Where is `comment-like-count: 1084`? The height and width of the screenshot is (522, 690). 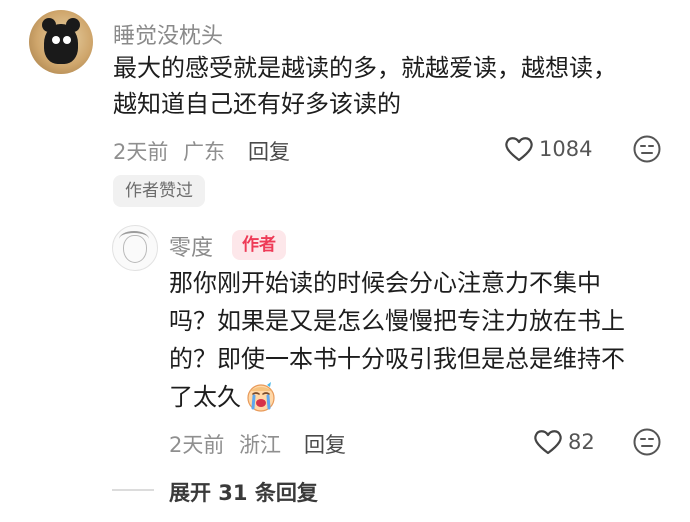 comment-like-count: 1084 is located at coordinates (566, 149).